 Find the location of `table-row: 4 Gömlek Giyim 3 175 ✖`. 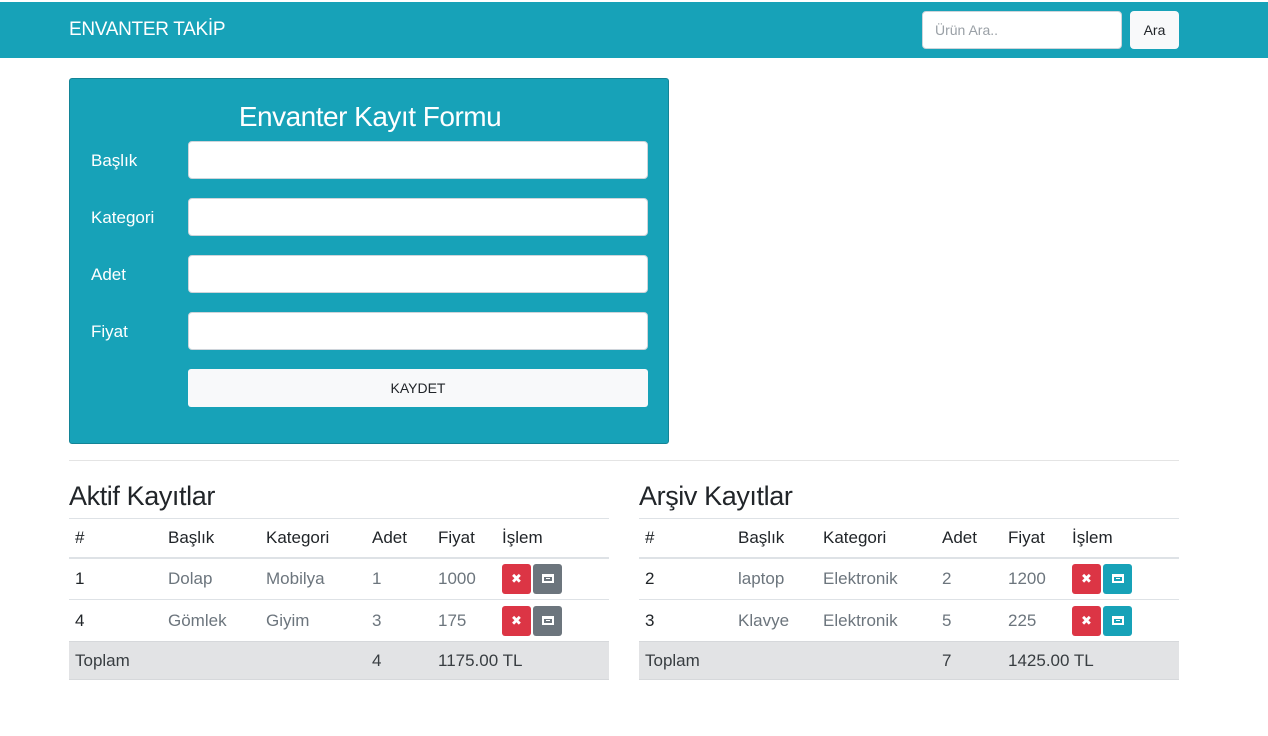

table-row: 4 Gömlek Giyim 3 175 ✖ is located at coordinates (339, 620).